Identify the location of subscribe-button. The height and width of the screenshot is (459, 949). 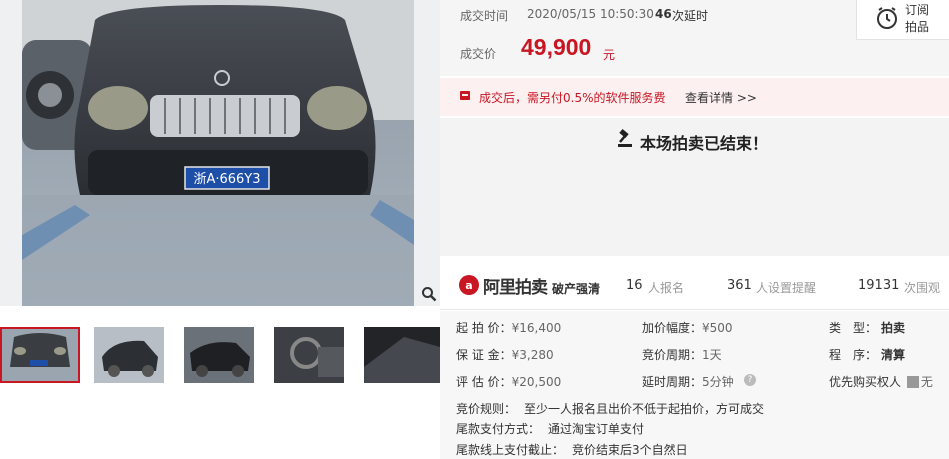
(902, 20).